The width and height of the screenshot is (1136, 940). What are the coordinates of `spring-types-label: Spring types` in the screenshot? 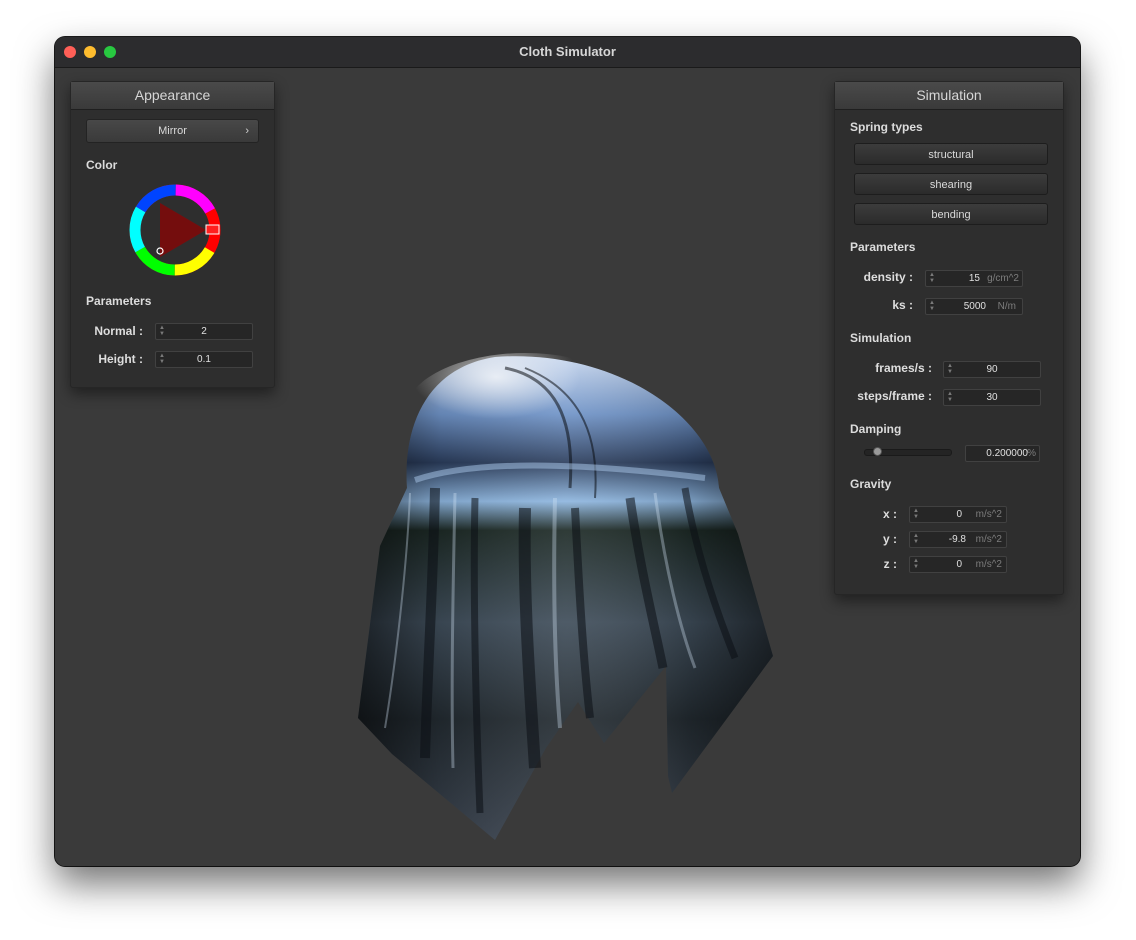 It's located at (886, 127).